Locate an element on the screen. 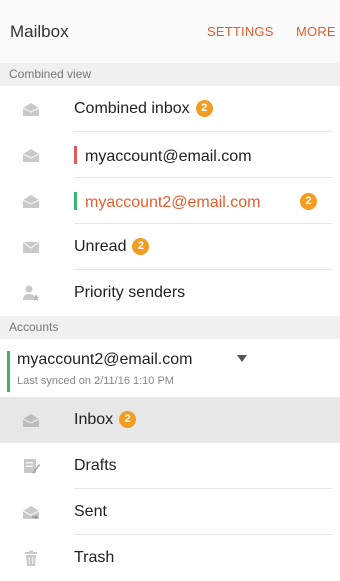 Image resolution: width=340 pixels, height=581 pixels. page-title: Mailbox is located at coordinates (39, 31).